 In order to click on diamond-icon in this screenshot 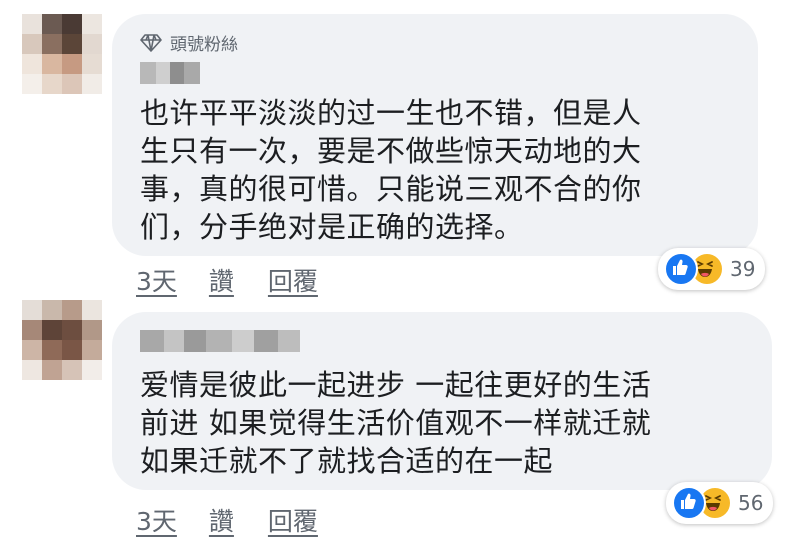, I will do `click(151, 42)`.